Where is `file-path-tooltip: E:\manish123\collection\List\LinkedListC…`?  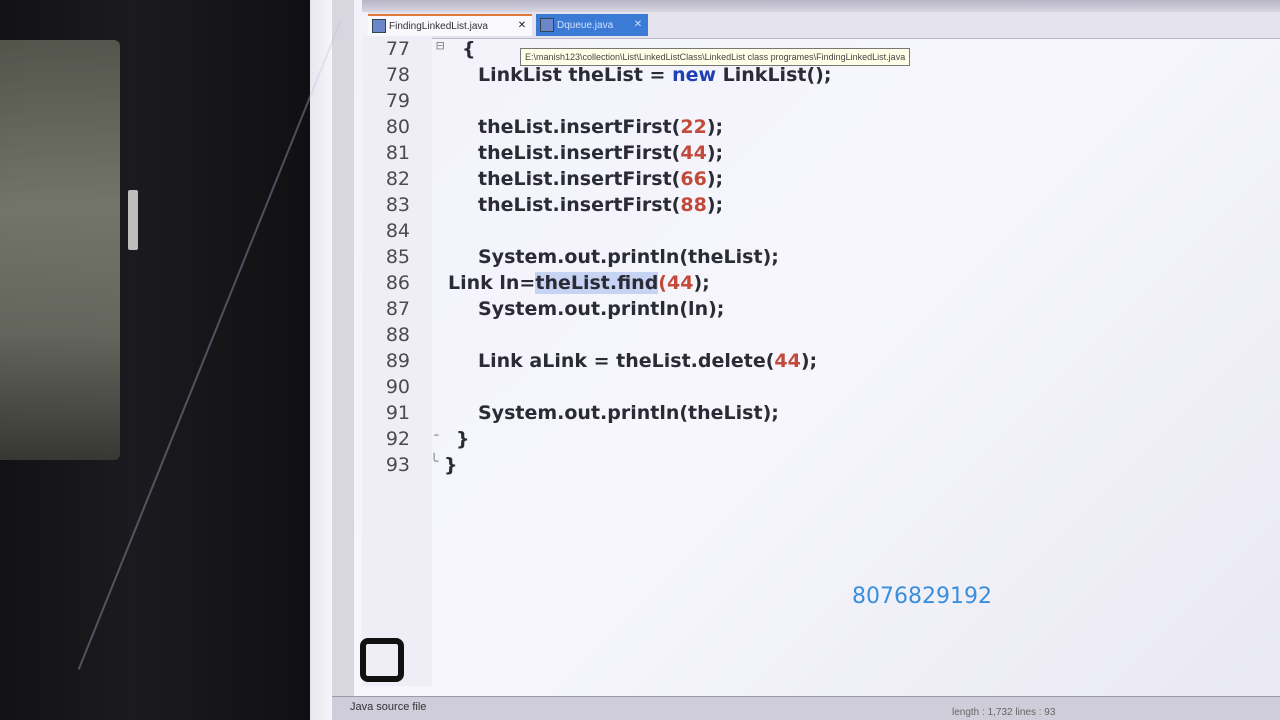 file-path-tooltip: E:\manish123\collection\List\LinkedListC… is located at coordinates (715, 57).